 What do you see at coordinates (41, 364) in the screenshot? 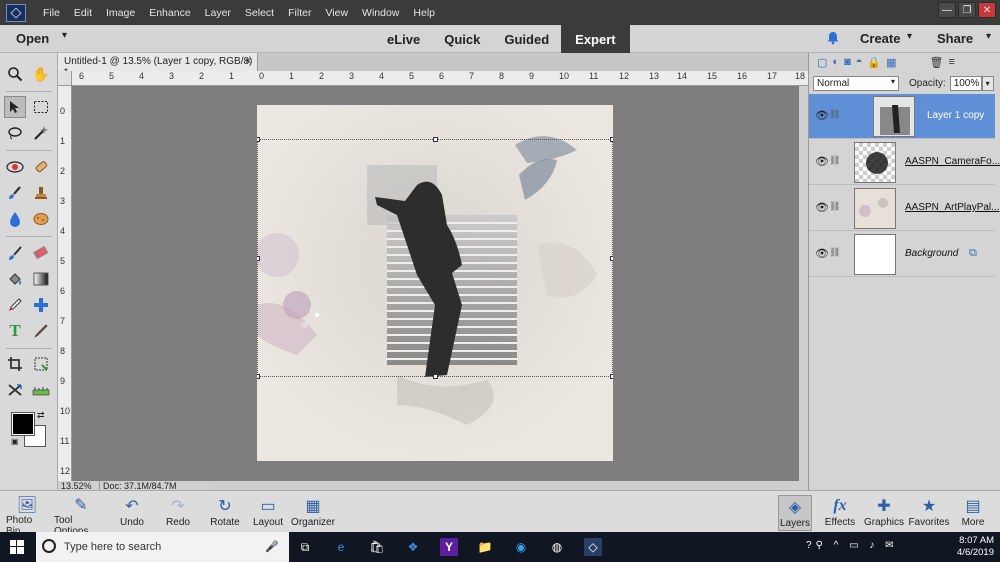
I see `recompose-tool-icon` at bounding box center [41, 364].